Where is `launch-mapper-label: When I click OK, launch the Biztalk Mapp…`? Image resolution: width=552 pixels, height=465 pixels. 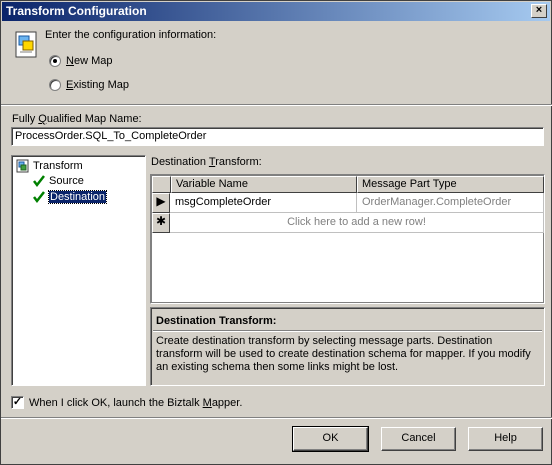 launch-mapper-label: When I click OK, launch the Biztalk Mapp… is located at coordinates (136, 402).